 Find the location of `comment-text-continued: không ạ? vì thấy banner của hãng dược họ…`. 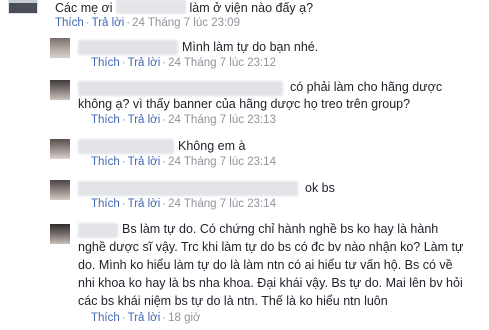

comment-text-continued: không ạ? vì thấy banner của hãng dược họ… is located at coordinates (244, 104).